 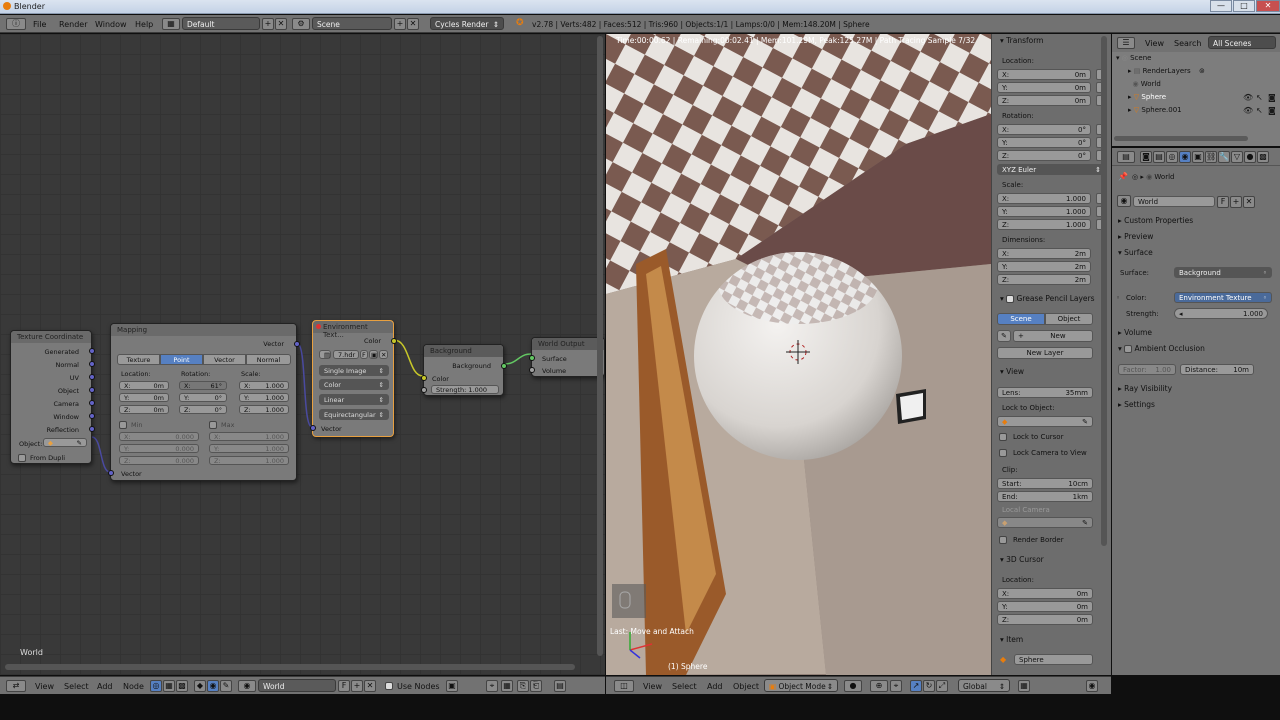 What do you see at coordinates (1221, 6) in the screenshot?
I see `minimize-button: —` at bounding box center [1221, 6].